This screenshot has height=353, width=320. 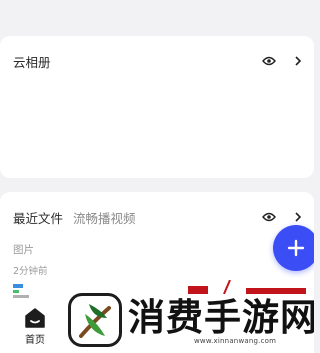 What do you see at coordinates (104, 217) in the screenshot?
I see `smooth-video-tab: 流畅播视频` at bounding box center [104, 217].